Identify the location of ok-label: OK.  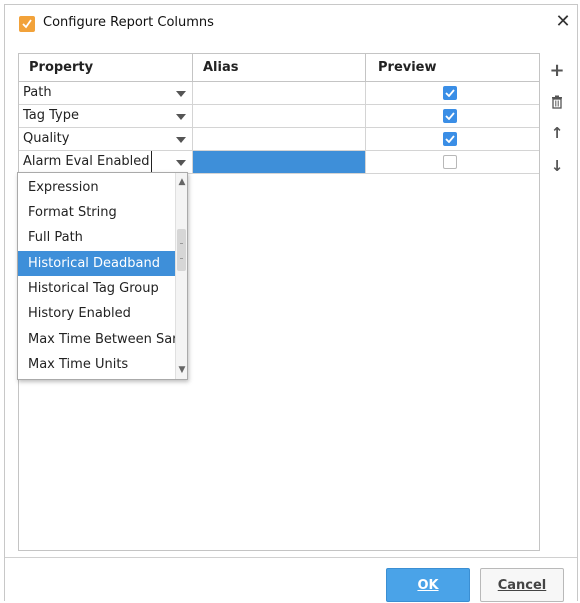
(428, 585).